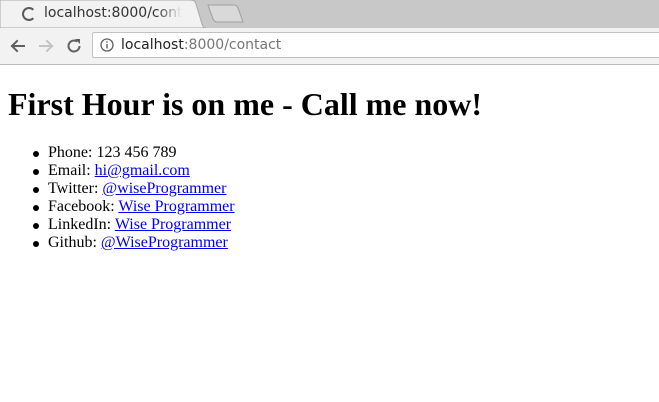  Describe the element at coordinates (70, 152) in the screenshot. I see `contact-label: Phone:` at that location.